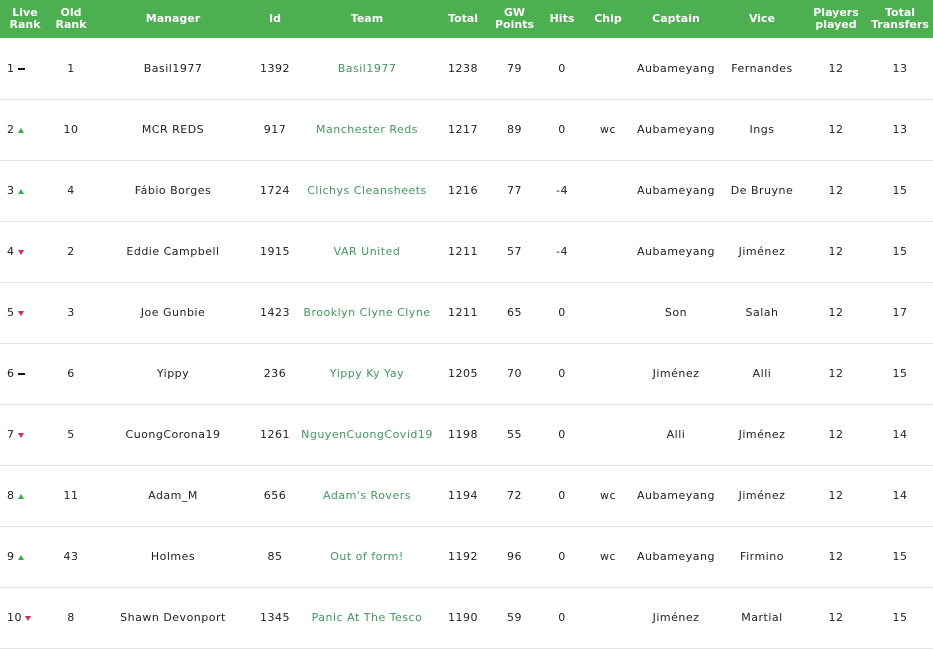 The width and height of the screenshot is (933, 649). Describe the element at coordinates (25, 373) in the screenshot. I see `live-rank-cell: 6` at that location.